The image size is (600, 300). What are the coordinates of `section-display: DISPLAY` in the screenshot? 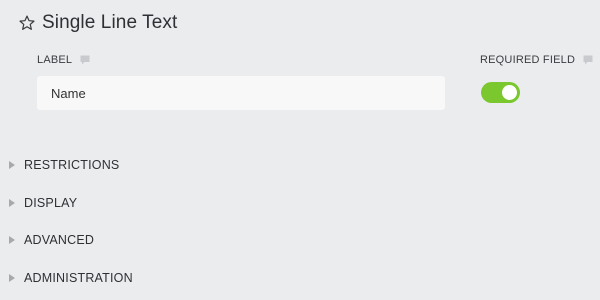 It's located at (43, 203).